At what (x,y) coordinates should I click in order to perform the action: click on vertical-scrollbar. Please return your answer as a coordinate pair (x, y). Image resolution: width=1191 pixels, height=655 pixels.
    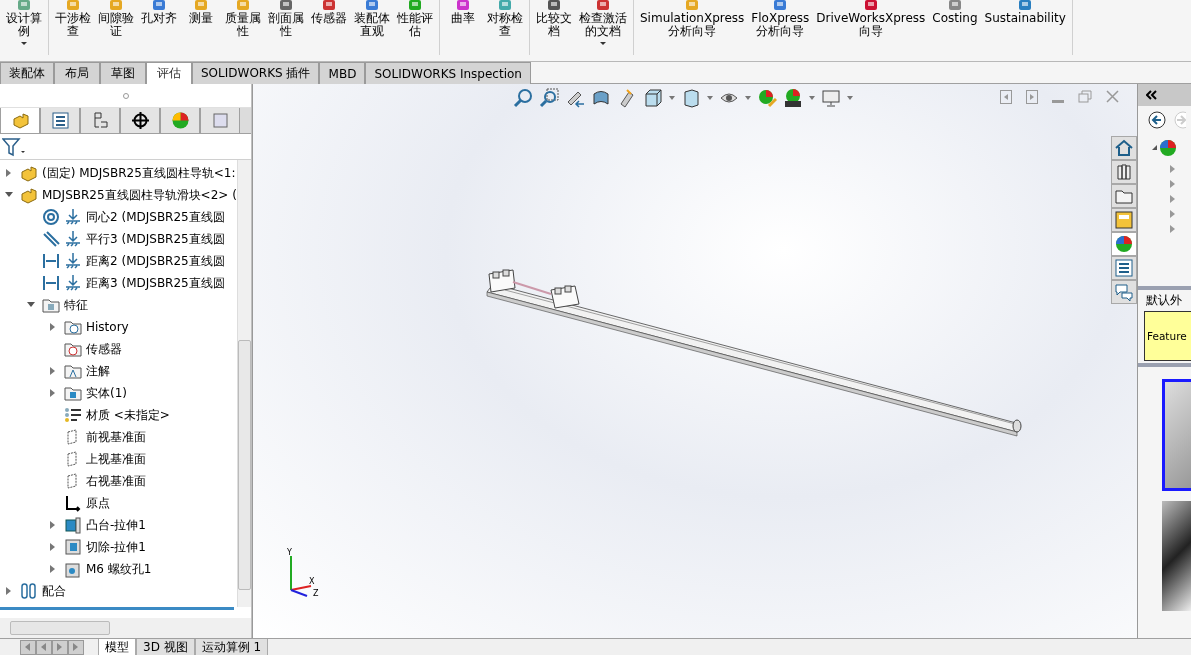
    Looking at the image, I should click on (243, 383).